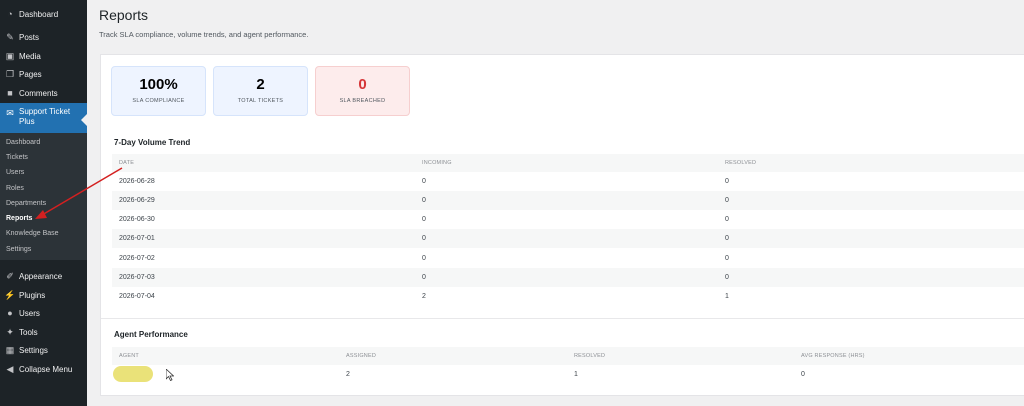 Image resolution: width=1024 pixels, height=406 pixels. I want to click on menu-item-posts: ✎ Posts, so click(43, 37).